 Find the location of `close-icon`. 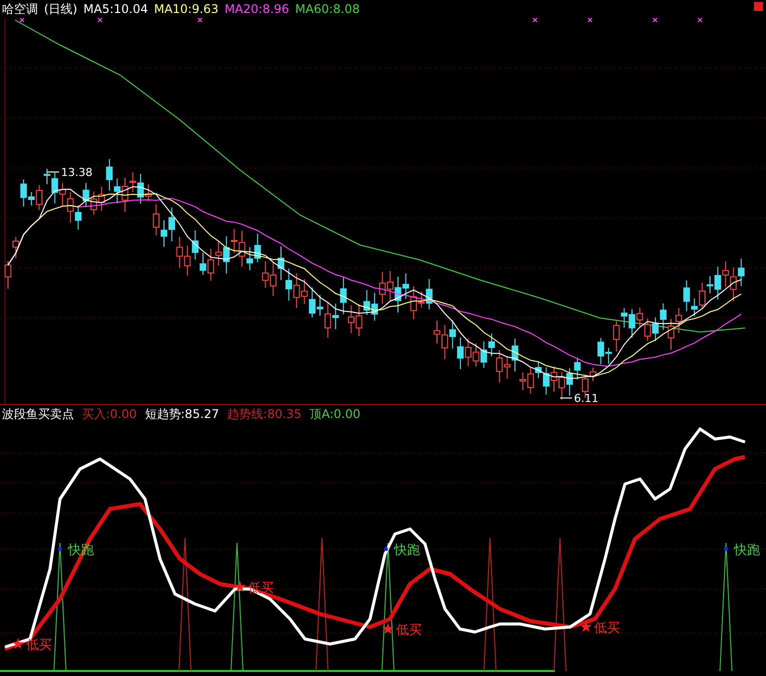

close-icon is located at coordinates (758, 6).